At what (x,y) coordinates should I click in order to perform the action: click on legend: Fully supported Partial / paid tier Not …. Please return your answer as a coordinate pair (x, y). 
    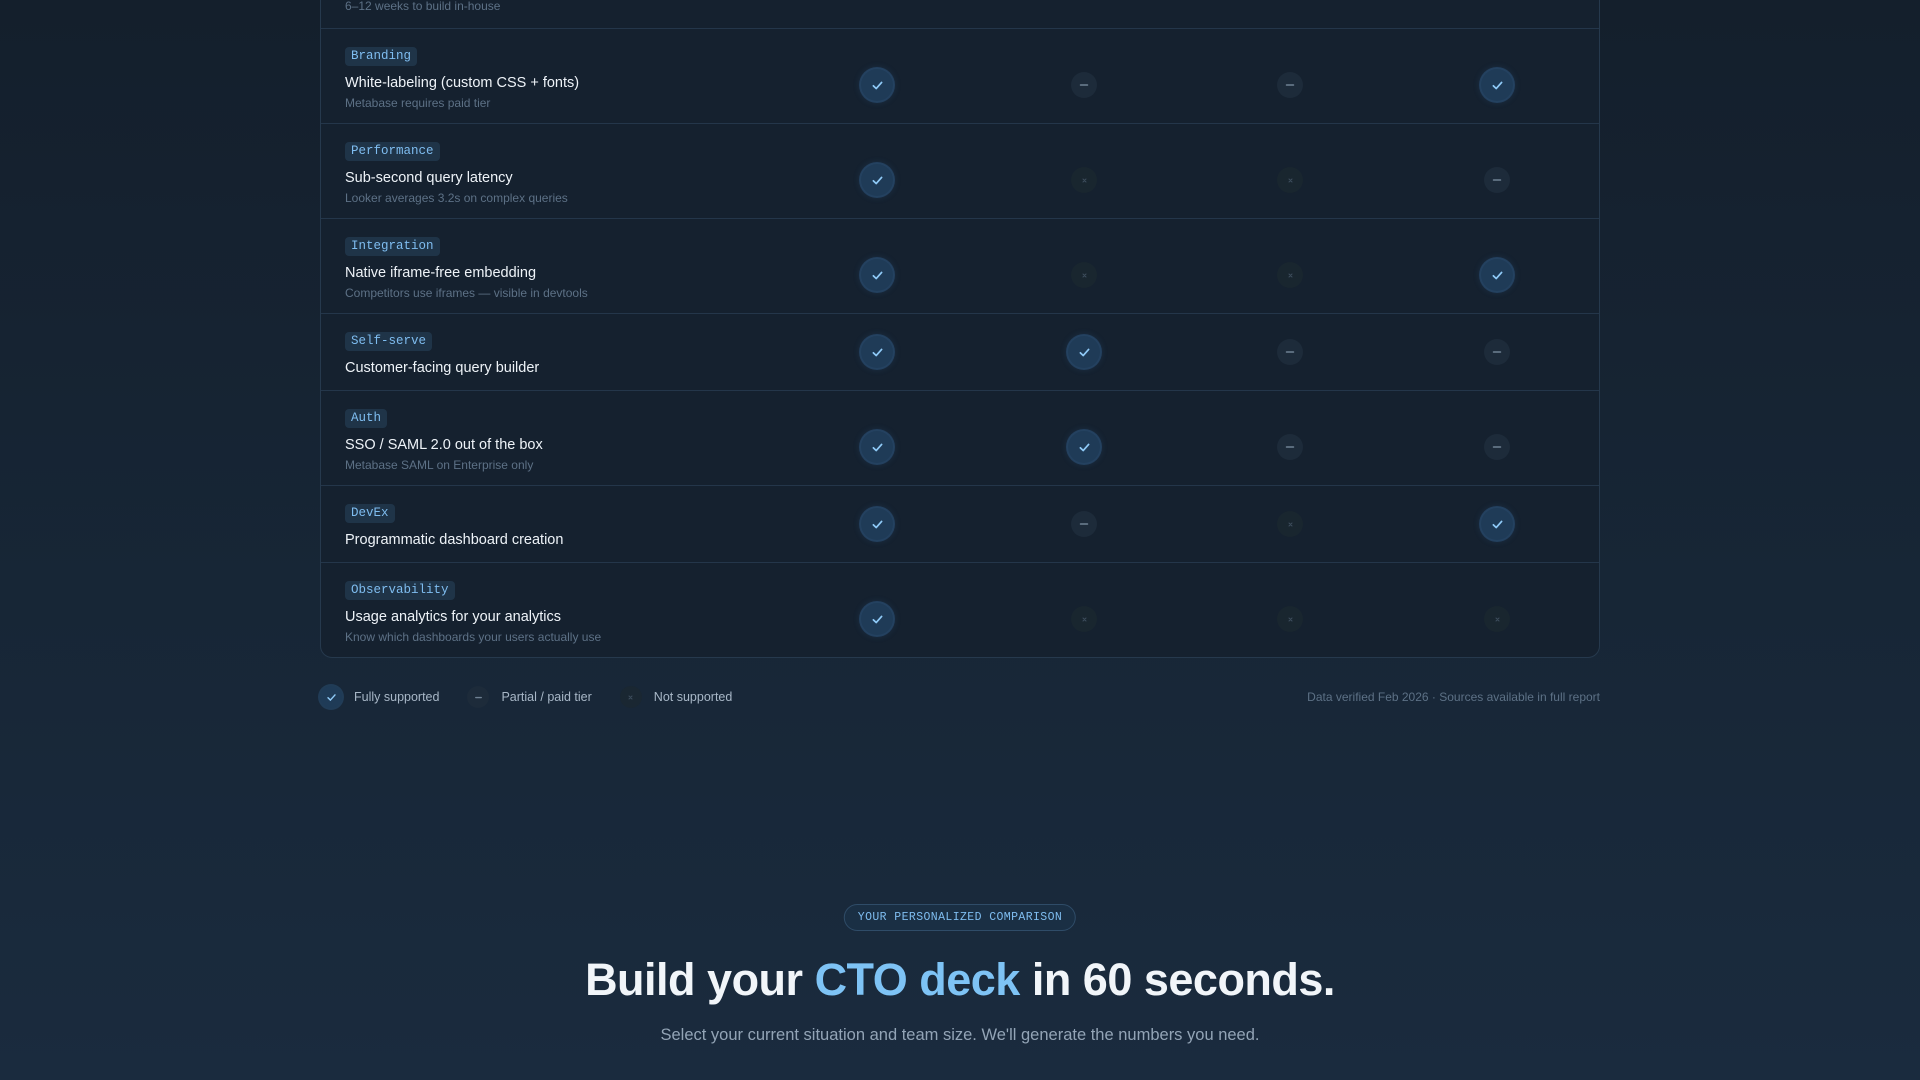
    Looking at the image, I should click on (960, 697).